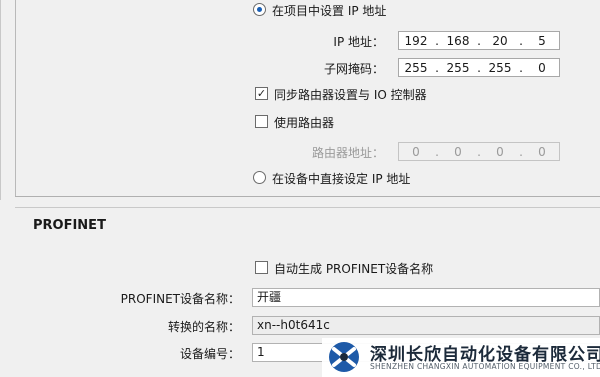  Describe the element at coordinates (209, 354) in the screenshot. I see `device-number-label: 设备编号：` at that location.